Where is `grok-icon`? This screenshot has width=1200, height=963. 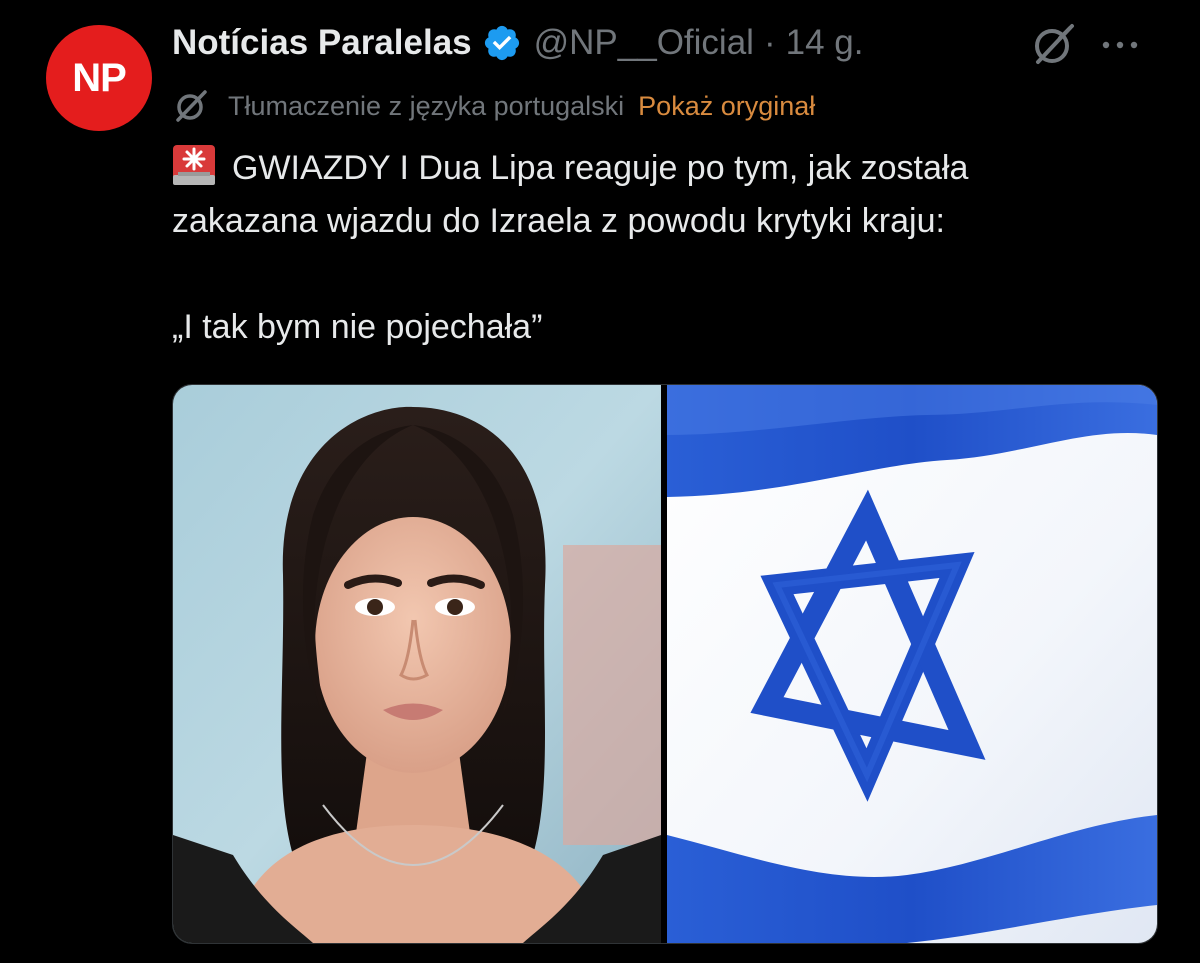
grok-icon is located at coordinates (1053, 45).